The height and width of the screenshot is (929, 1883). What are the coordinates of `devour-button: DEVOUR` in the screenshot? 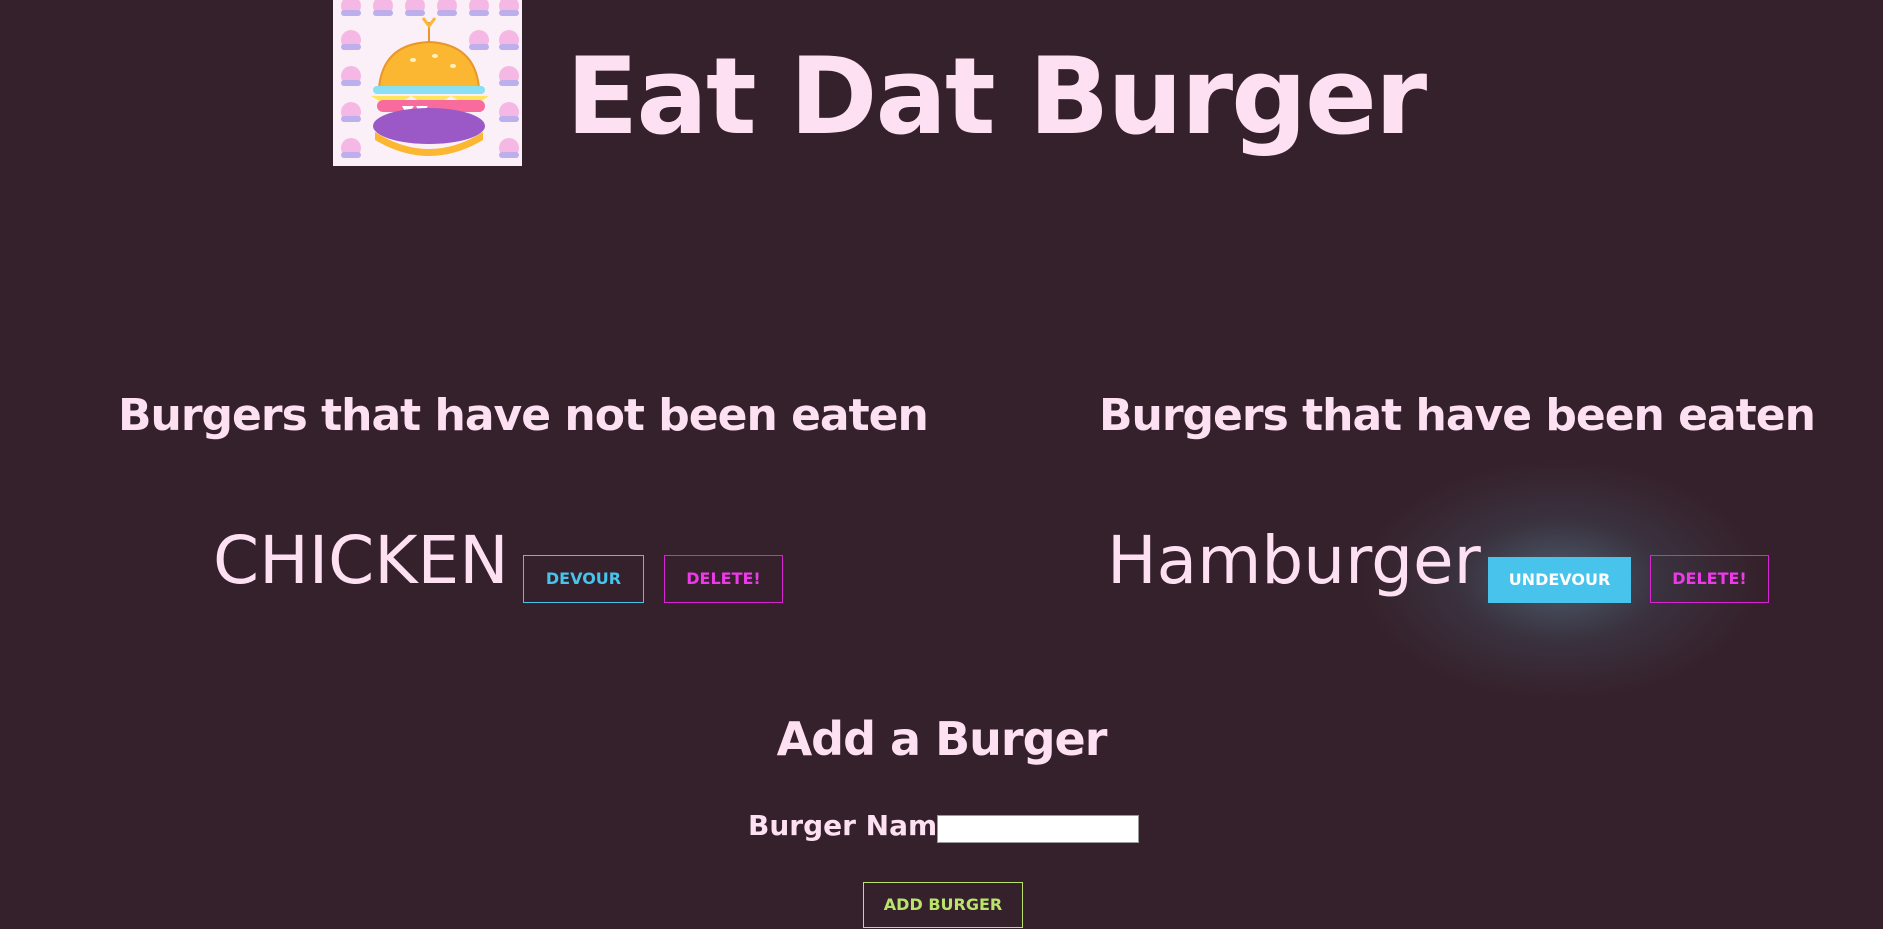 It's located at (583, 579).